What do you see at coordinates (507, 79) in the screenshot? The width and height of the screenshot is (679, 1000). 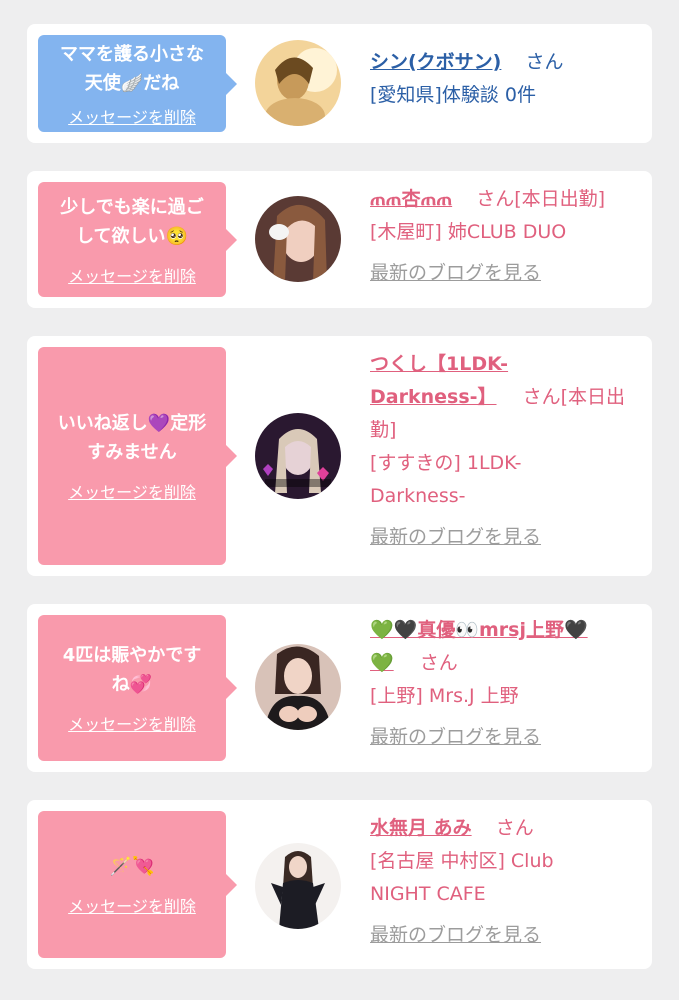 I see `user-info: シン(クボサン) さん [愛知県]体験談 0件` at bounding box center [507, 79].